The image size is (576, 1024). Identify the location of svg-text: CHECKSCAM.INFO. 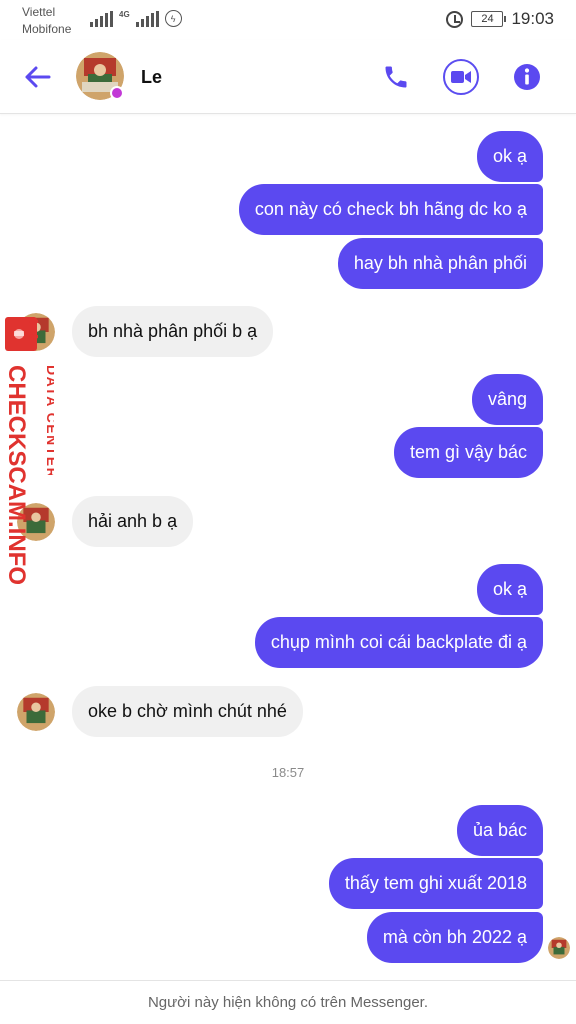
(17, 475).